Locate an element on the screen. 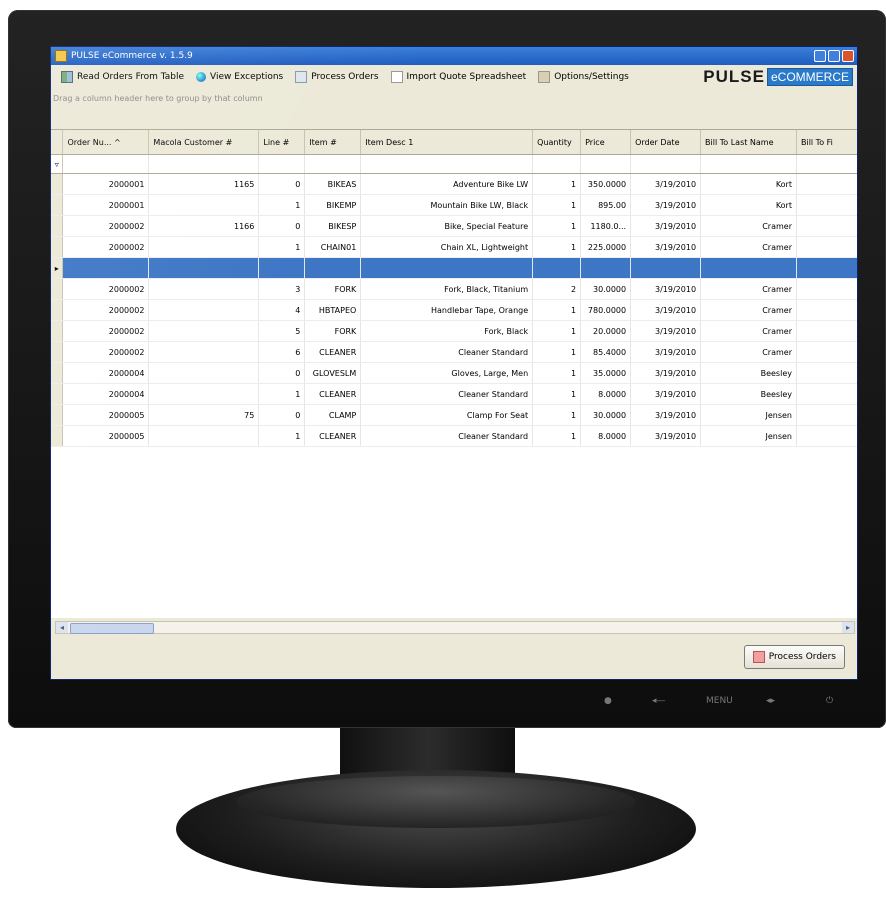 This screenshot has height=909, width=886. table-cell: 30.0000 is located at coordinates (606, 415).